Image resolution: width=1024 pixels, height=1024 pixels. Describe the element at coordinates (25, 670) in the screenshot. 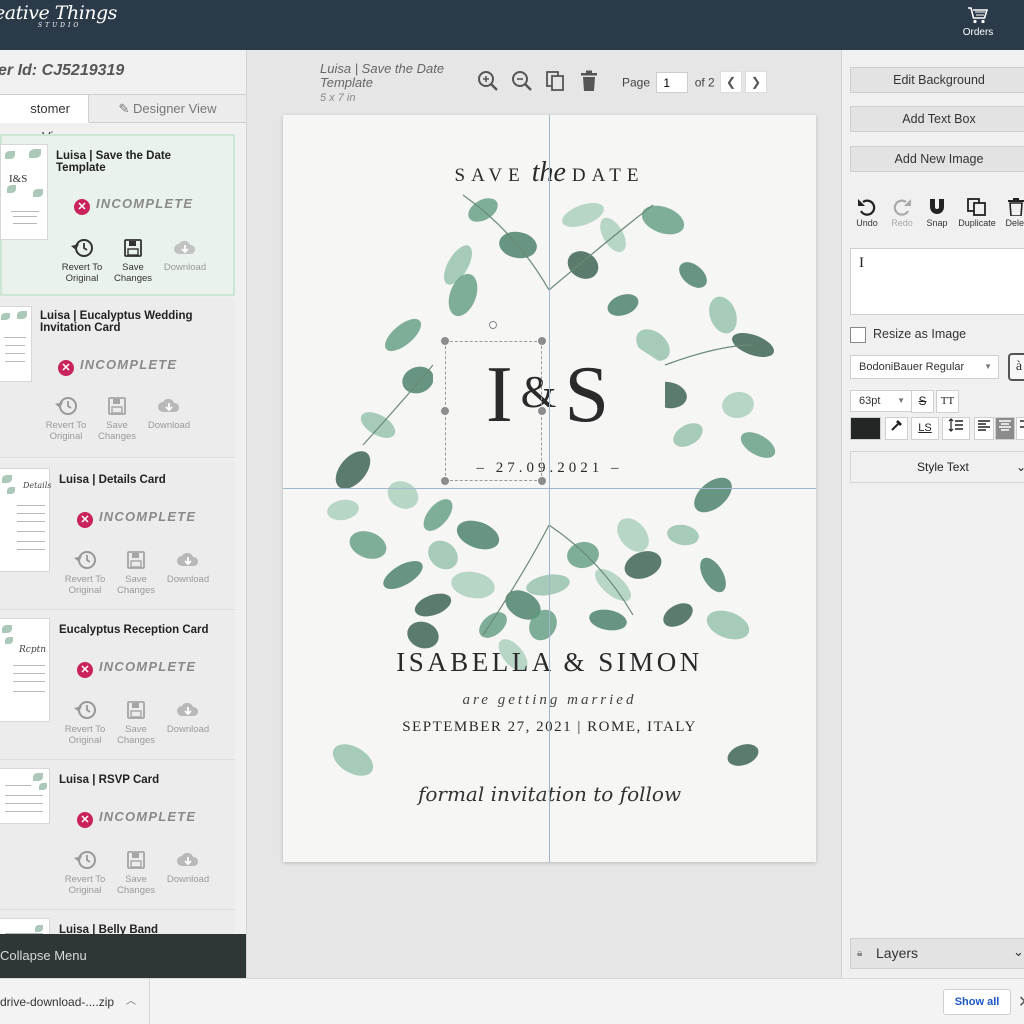

I see `card-thumbnail: Rcptn` at that location.